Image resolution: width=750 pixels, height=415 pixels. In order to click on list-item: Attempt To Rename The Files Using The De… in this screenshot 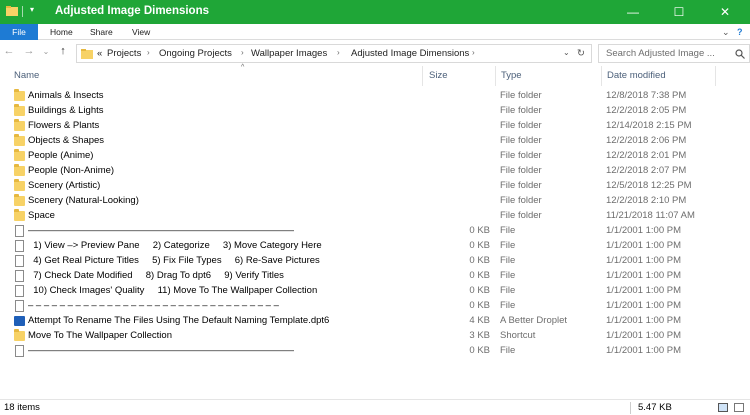, I will do `click(375, 321)`.